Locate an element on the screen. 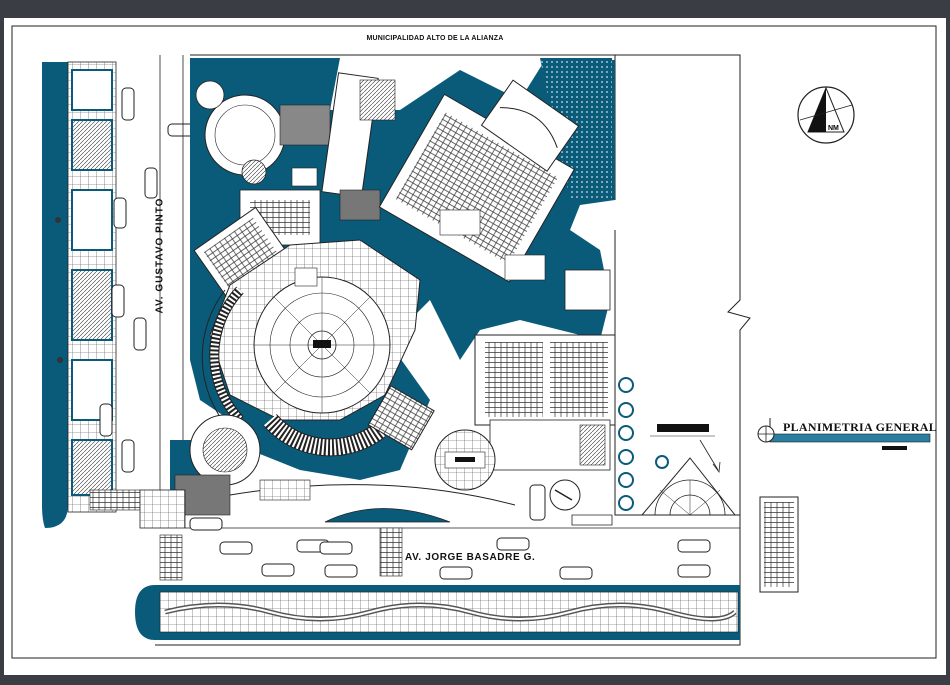 This screenshot has width=950, height=685. street-label-gustavo-pinto: AV. GUSTAVO PINTO is located at coordinates (160, 255).